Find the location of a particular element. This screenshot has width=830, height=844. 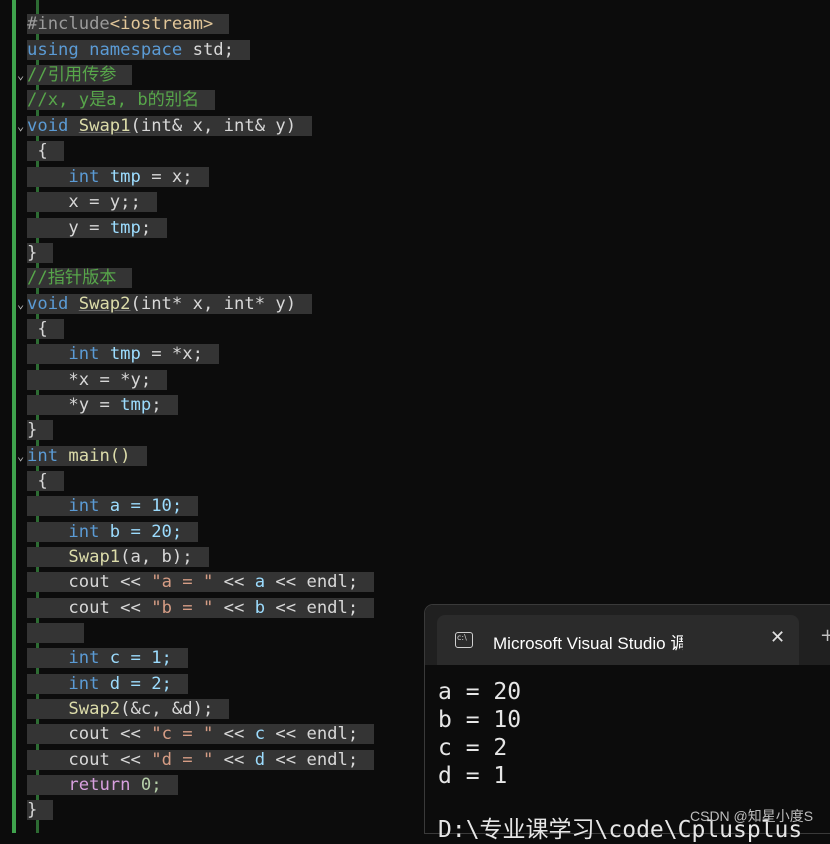

code-line-26: int c = 1; is located at coordinates (107, 658).